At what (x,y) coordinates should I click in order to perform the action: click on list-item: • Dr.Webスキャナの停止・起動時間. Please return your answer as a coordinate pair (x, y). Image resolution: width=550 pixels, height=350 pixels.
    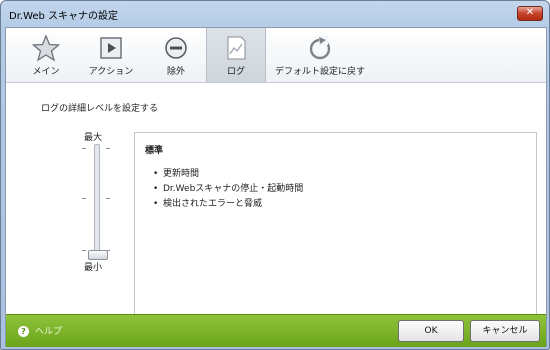
    Looking at the image, I should click on (228, 189).